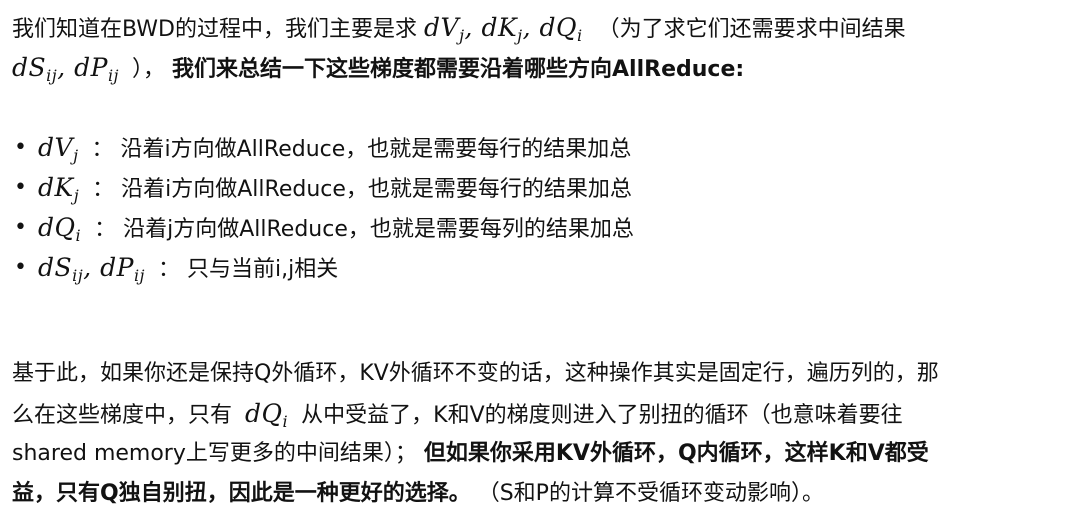 This screenshot has width=1092, height=527. Describe the element at coordinates (458, 69) in the screenshot. I see `intro-bold-summary: 我们来总结一下这些梯度都需要沿着哪些方向AllReduce:` at that location.